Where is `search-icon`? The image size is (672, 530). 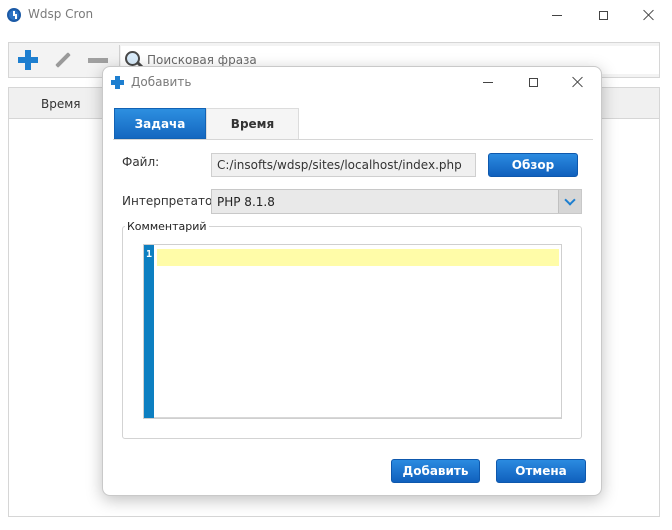 search-icon is located at coordinates (132, 58).